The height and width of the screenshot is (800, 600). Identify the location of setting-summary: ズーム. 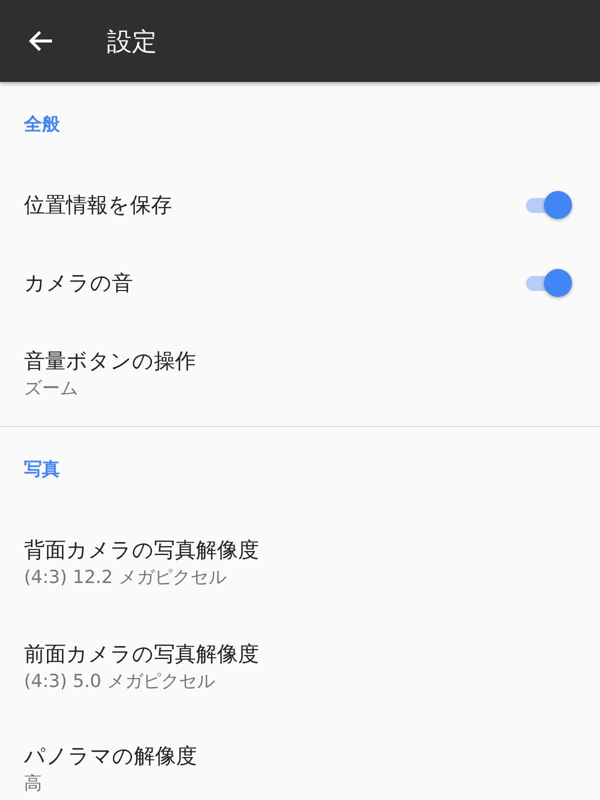
(51, 389).